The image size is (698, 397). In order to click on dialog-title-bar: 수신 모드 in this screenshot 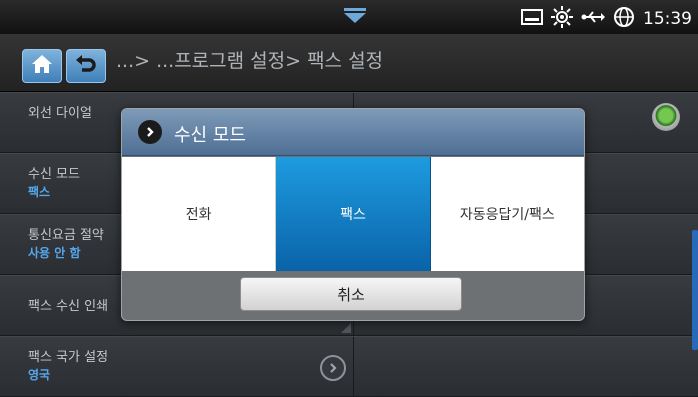, I will do `click(353, 132)`.